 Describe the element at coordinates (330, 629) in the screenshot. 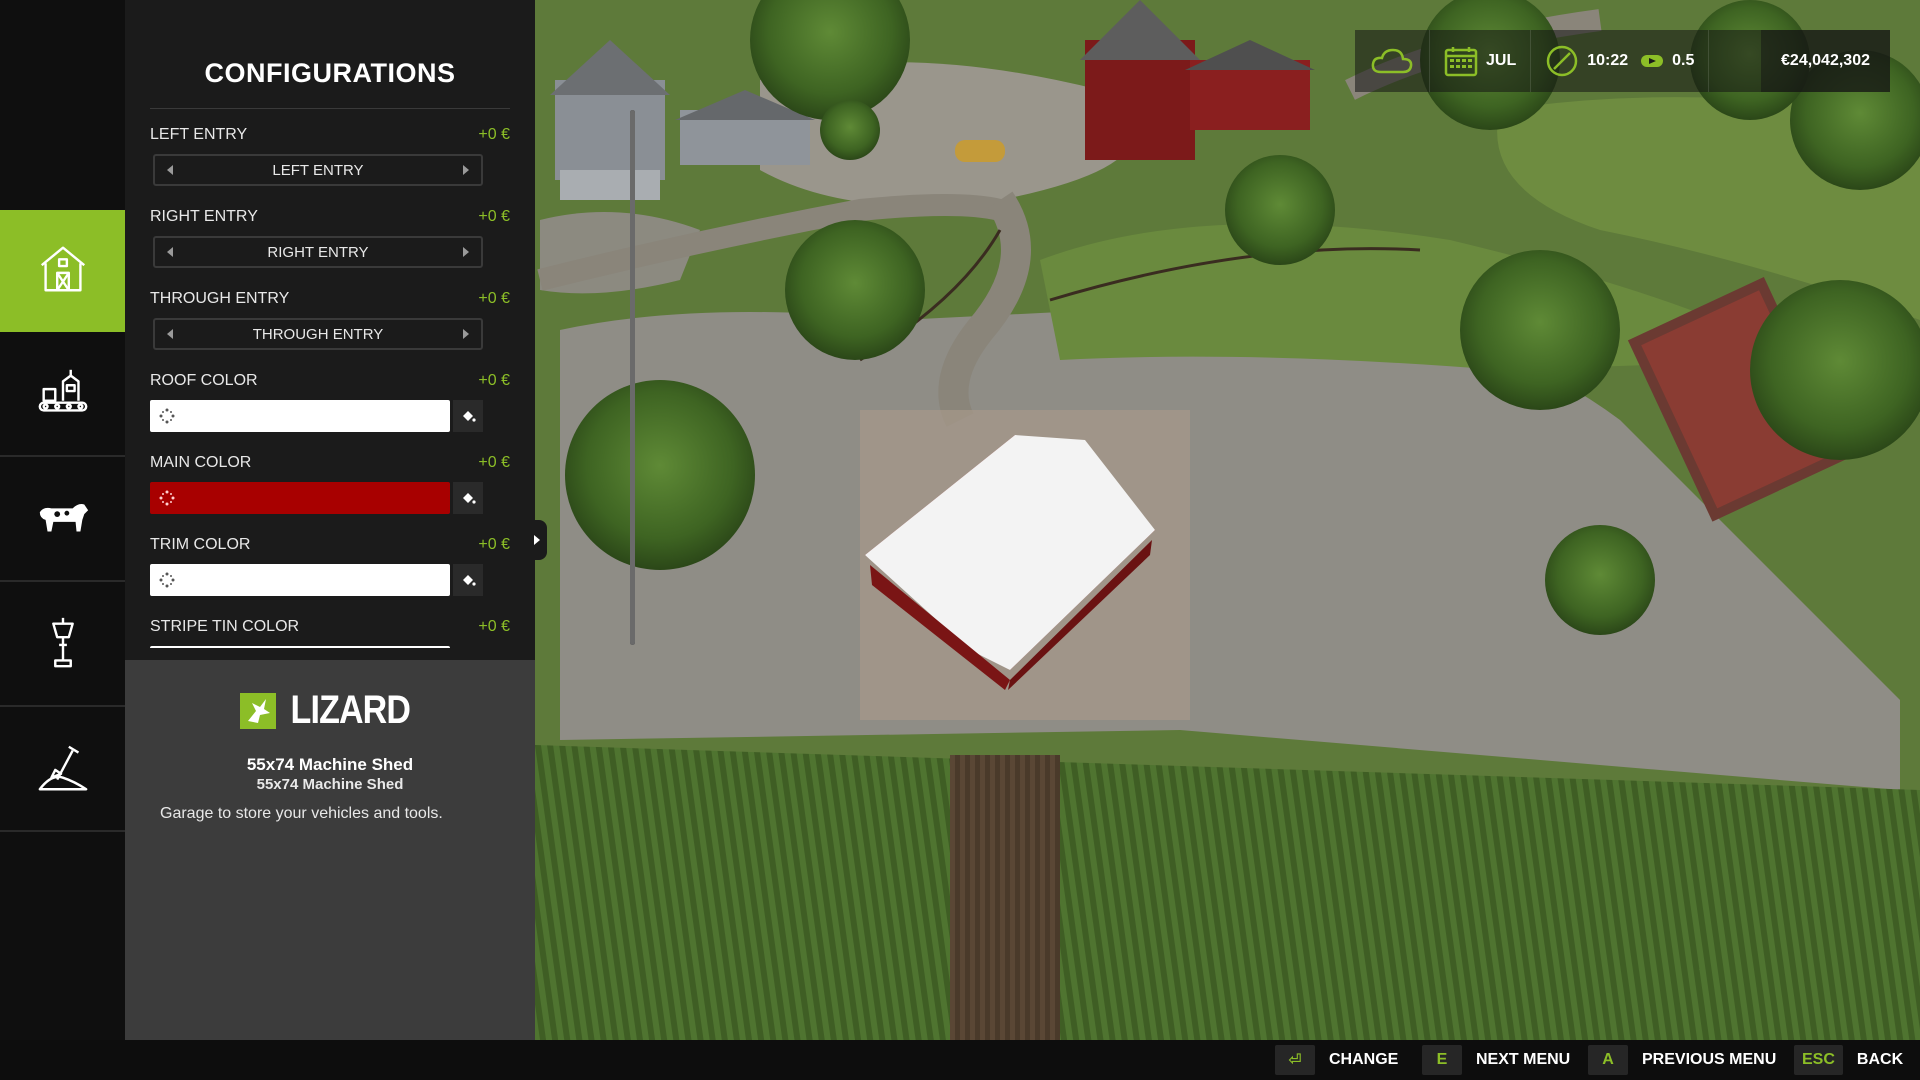

I see `config-stripe-tin-color: STRIPE TIN COLOR +0 €` at that location.